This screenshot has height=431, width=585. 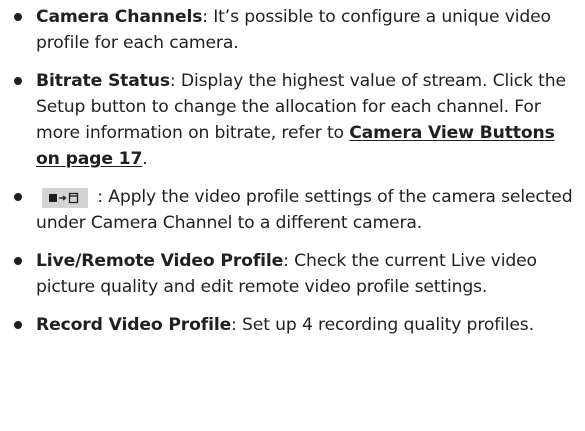 I want to click on copy-profile-button, so click(x=65, y=198).